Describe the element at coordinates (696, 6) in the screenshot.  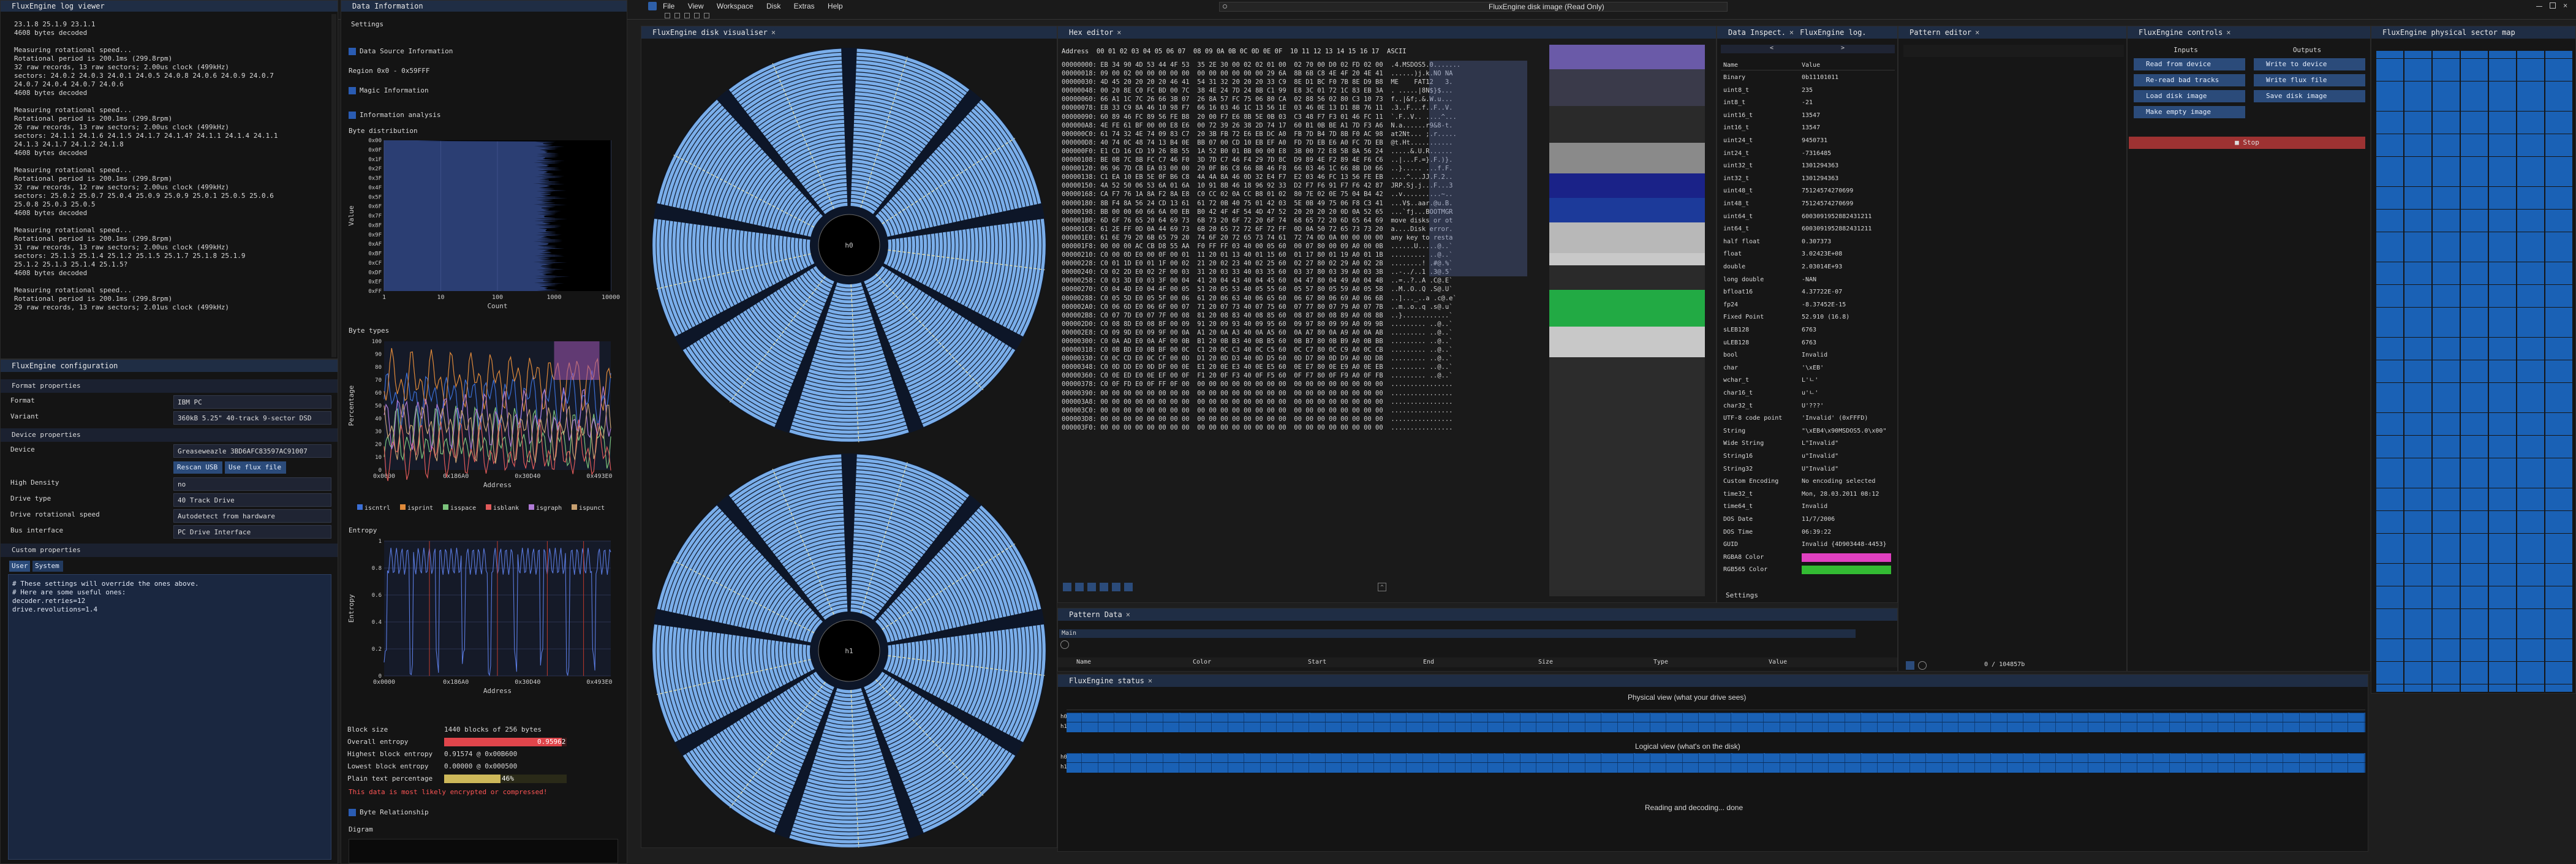
I see `menu-view: View` at that location.